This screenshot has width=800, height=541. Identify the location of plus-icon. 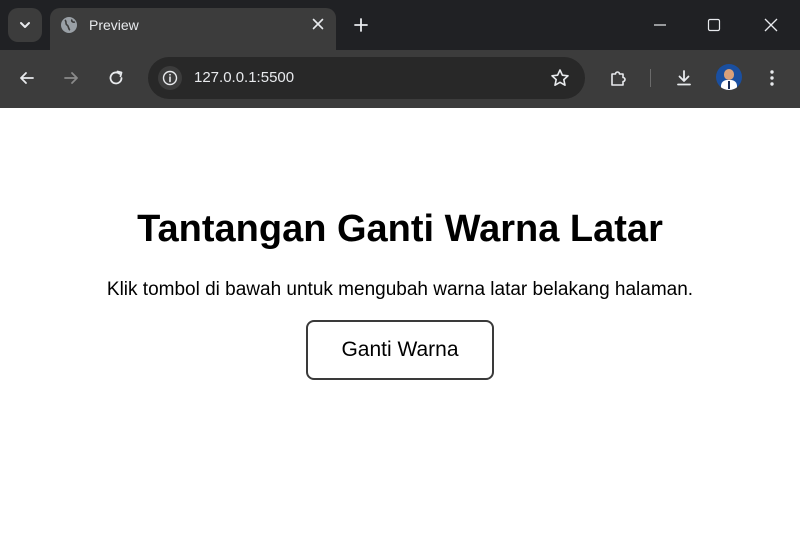
(361, 25).